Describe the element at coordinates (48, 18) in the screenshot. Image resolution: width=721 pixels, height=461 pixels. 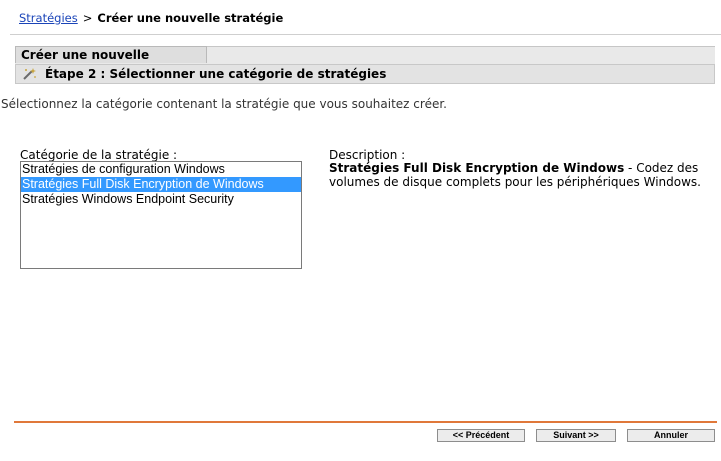
I see `breadcrumb-link-strategies: Stratégies` at that location.